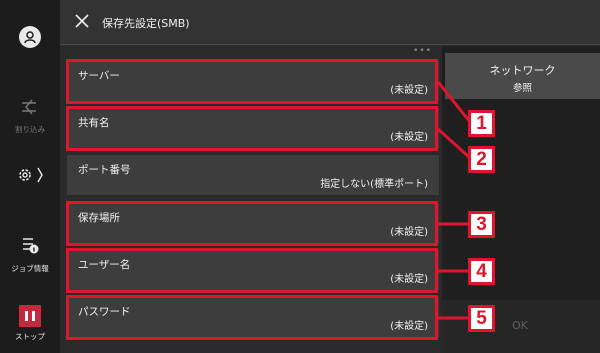 The height and width of the screenshot is (353, 600). Describe the element at coordinates (30, 129) in the screenshot. I see `interrupt-label: 割り込み` at that location.